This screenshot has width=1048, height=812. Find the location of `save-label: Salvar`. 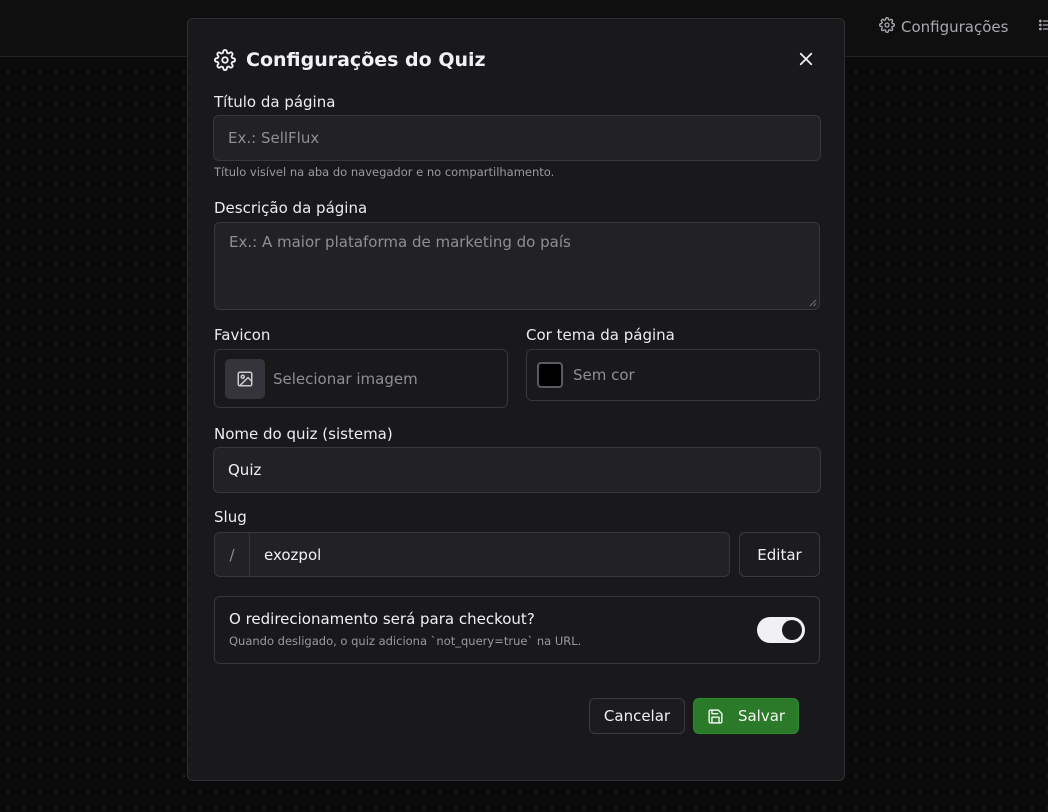

save-label: Salvar is located at coordinates (761, 716).